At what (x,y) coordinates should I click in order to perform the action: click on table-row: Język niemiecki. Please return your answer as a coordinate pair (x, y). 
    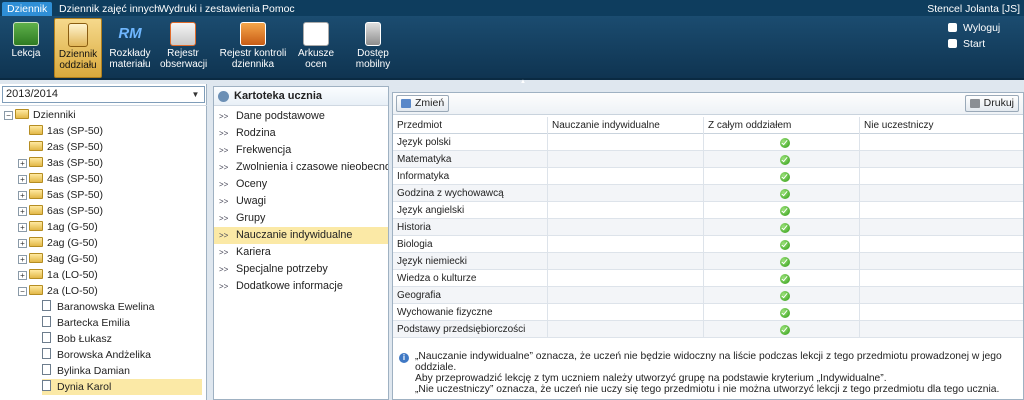
    Looking at the image, I should click on (708, 261).